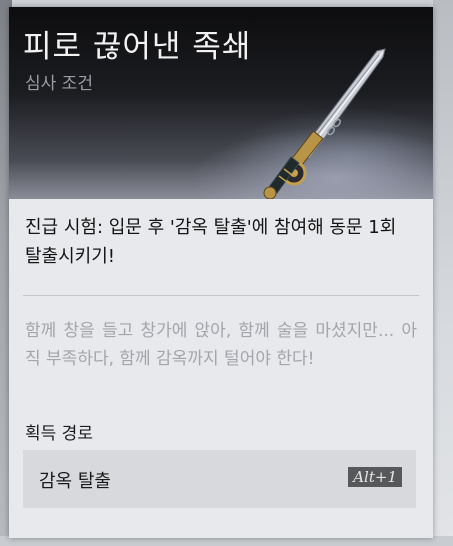  What do you see at coordinates (324, 124) in the screenshot?
I see `sword-icon` at bounding box center [324, 124].